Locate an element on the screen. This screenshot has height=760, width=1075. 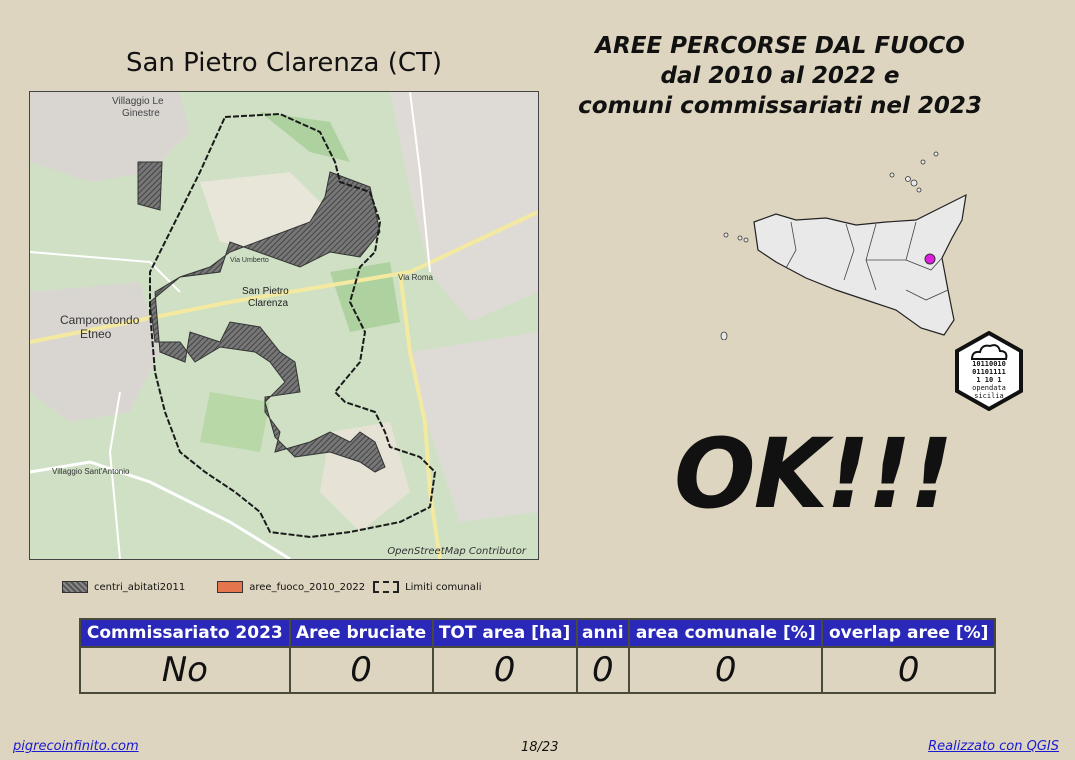
legend-item-limiti: Limiti comunali is located at coordinates (427, 587).